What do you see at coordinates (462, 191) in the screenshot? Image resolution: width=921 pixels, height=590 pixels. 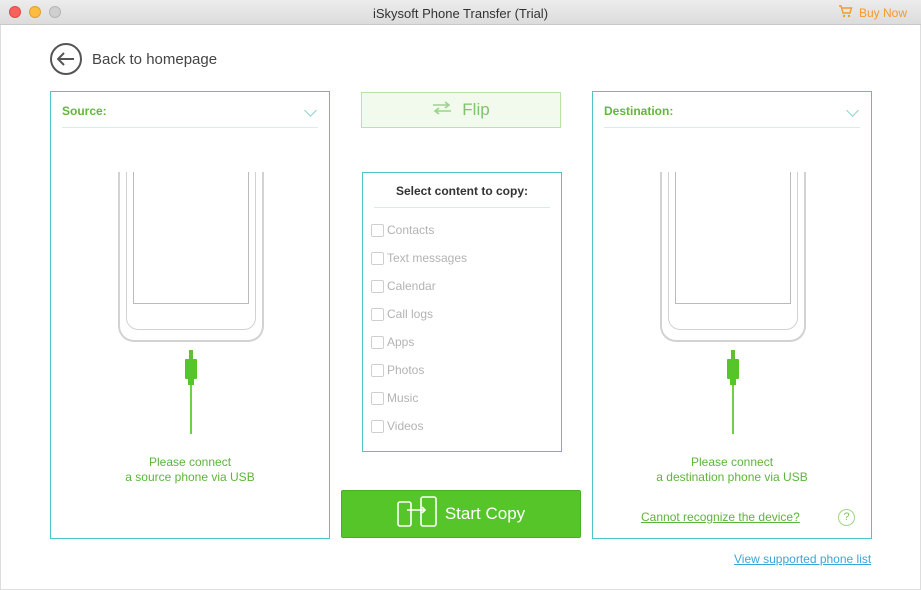 I see `content-title: Select content to copy:` at bounding box center [462, 191].